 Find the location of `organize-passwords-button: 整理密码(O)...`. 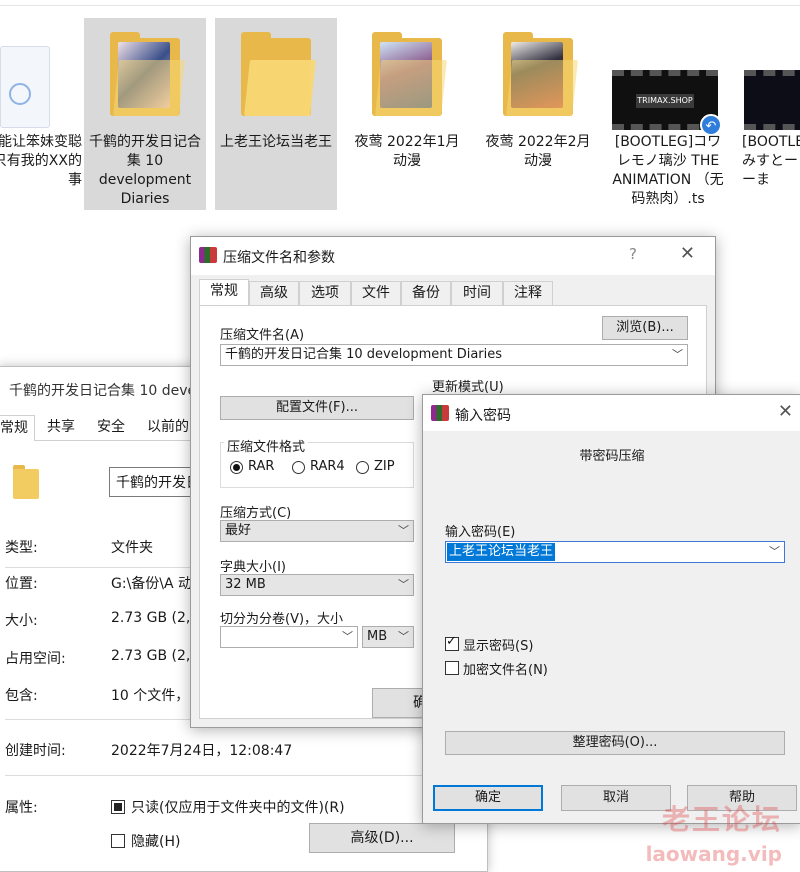

organize-passwords-button: 整理密码(O)... is located at coordinates (615, 743).